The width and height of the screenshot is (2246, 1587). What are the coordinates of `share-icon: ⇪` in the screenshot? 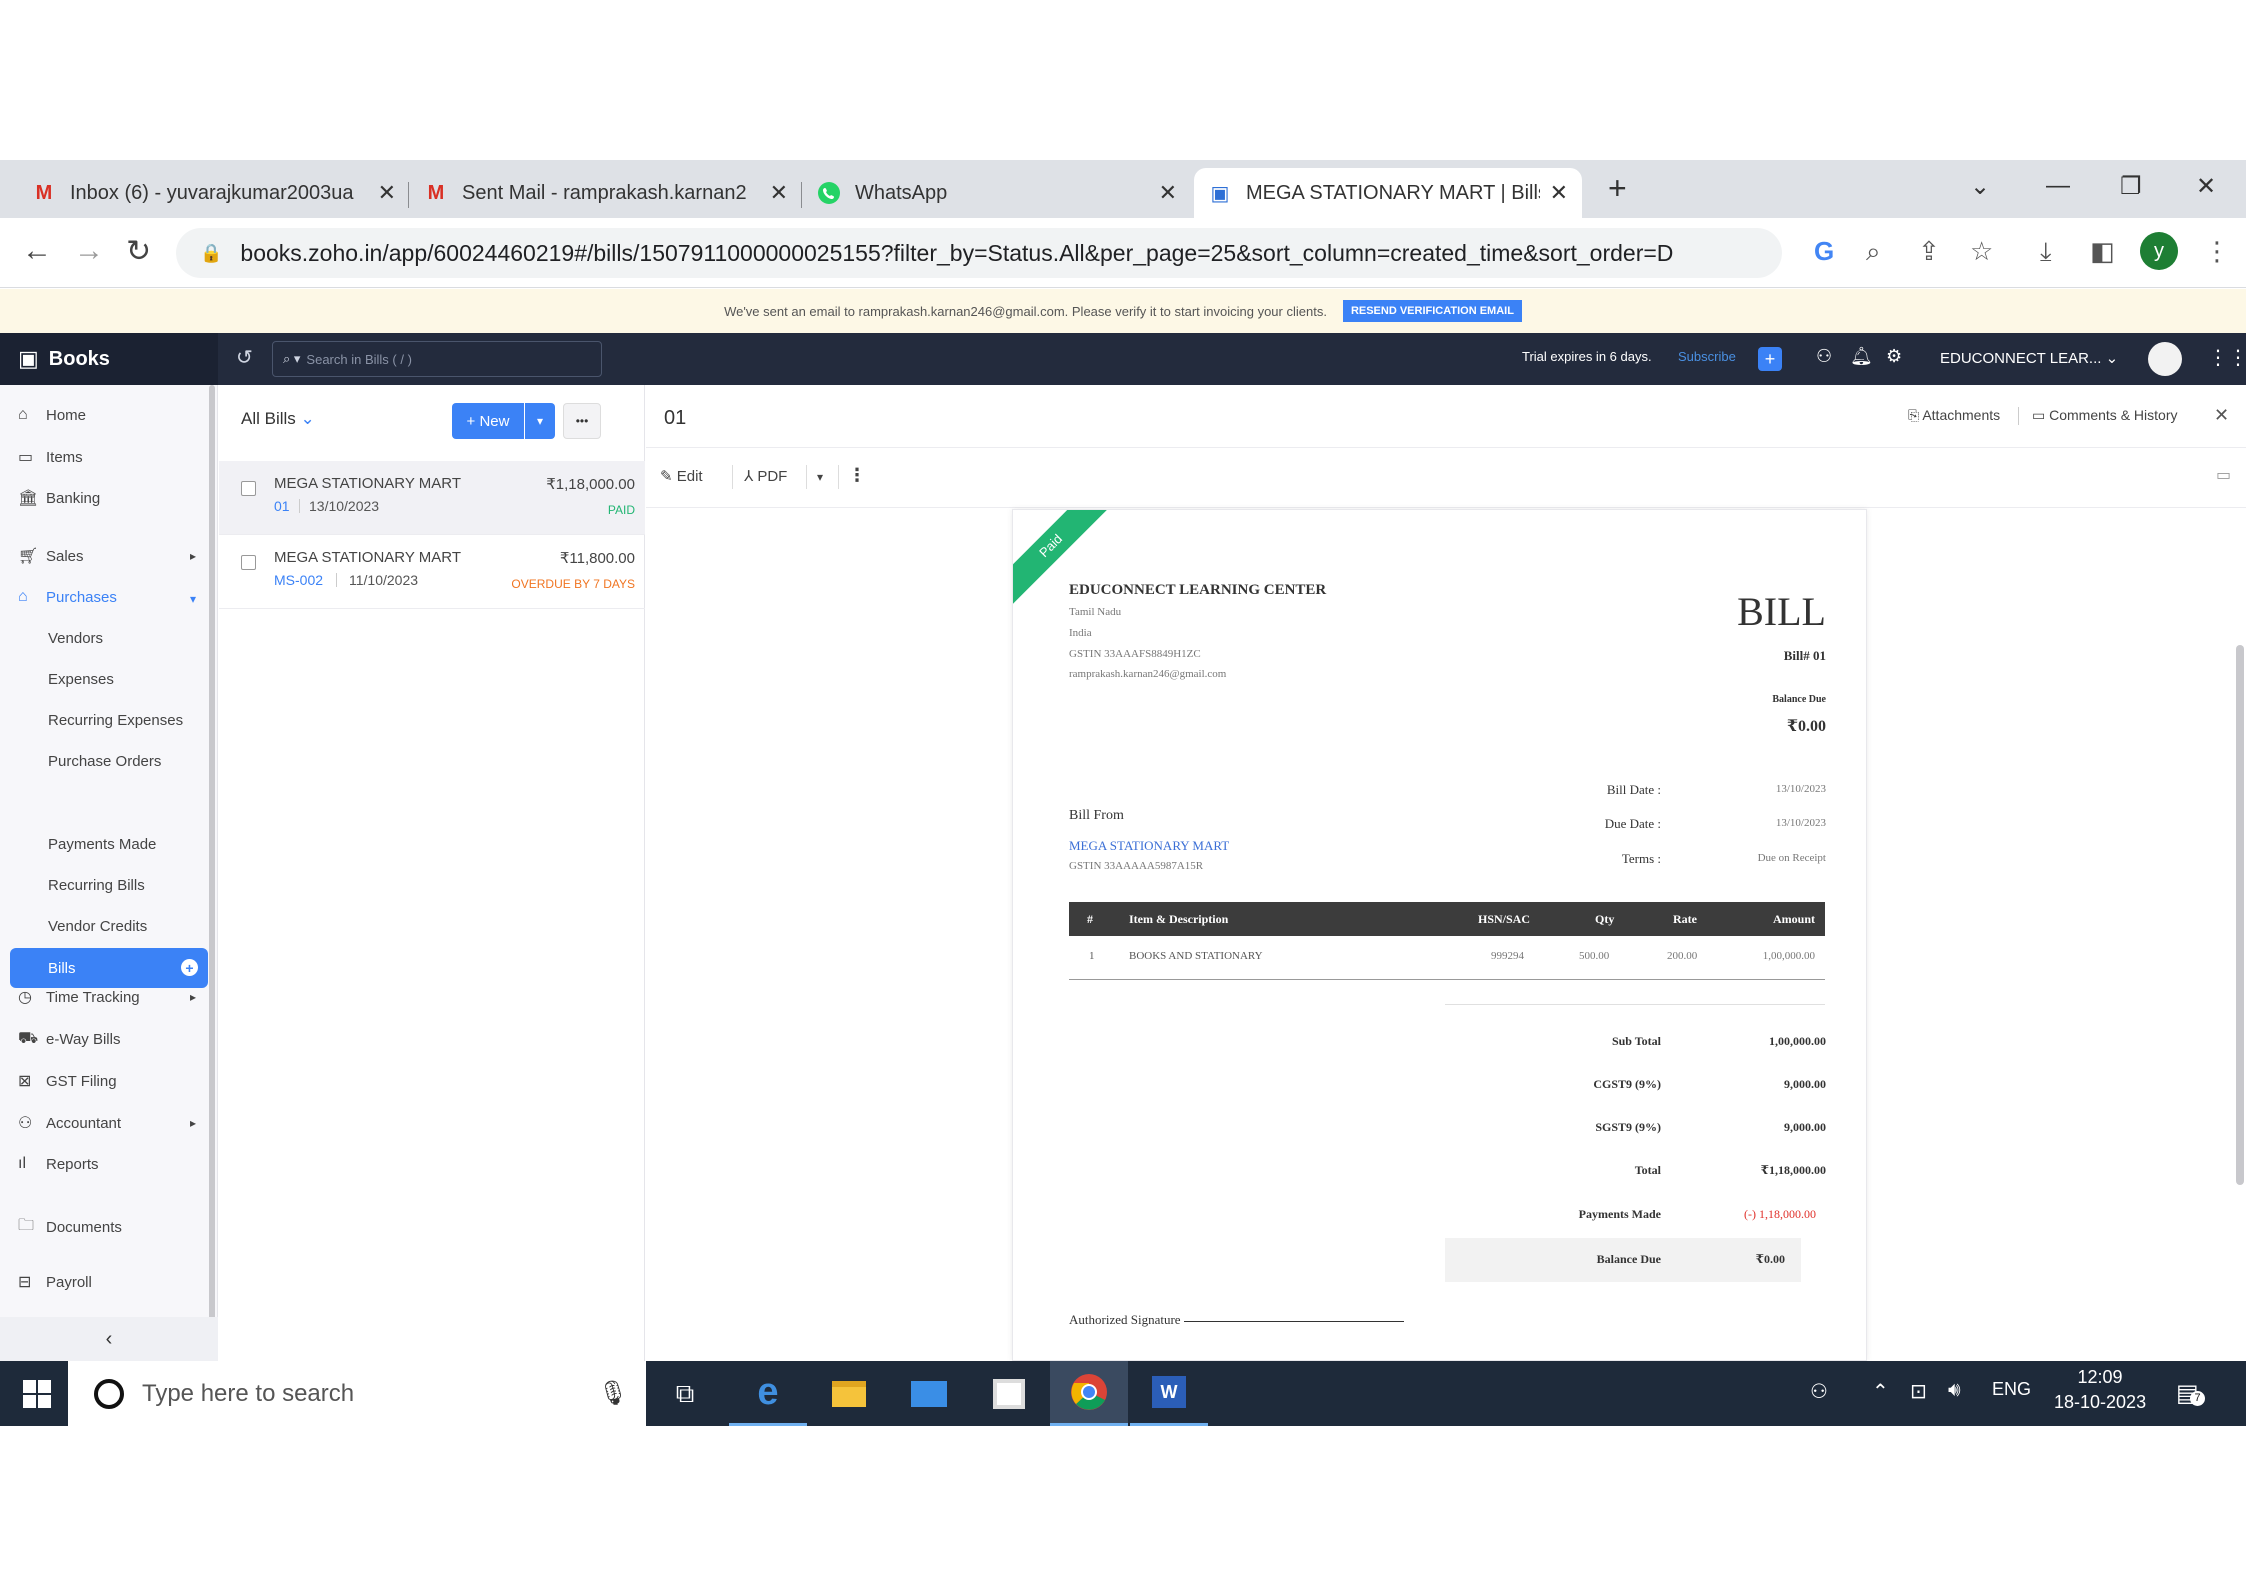 It's located at (1929, 251).